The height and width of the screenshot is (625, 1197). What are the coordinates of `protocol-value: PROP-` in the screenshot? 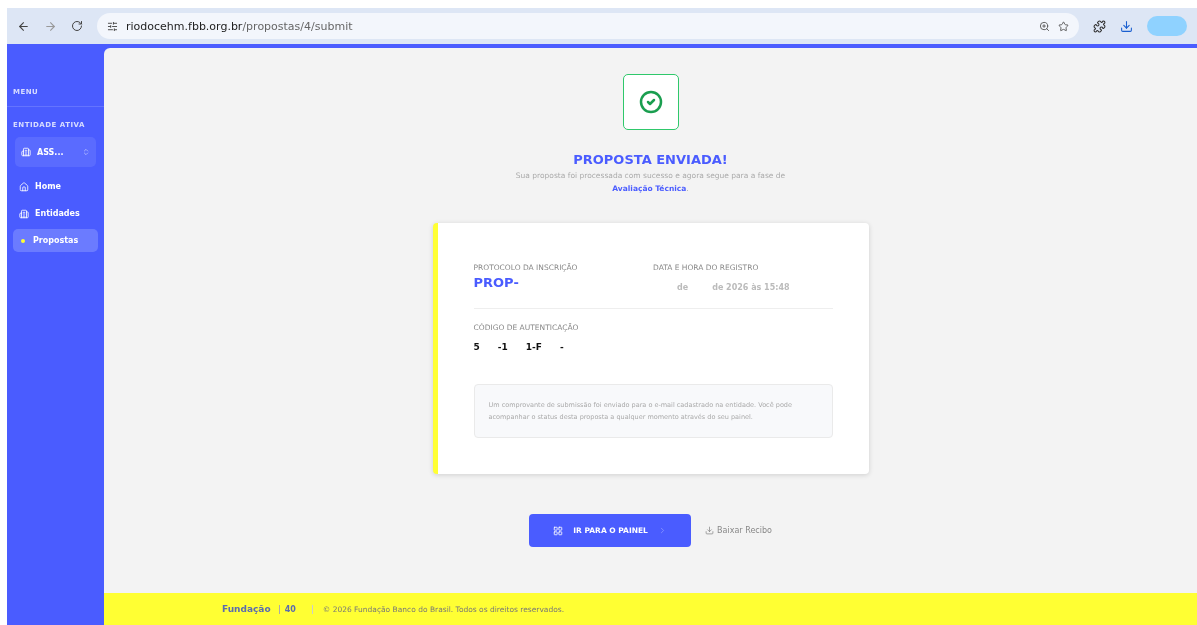 It's located at (496, 282).